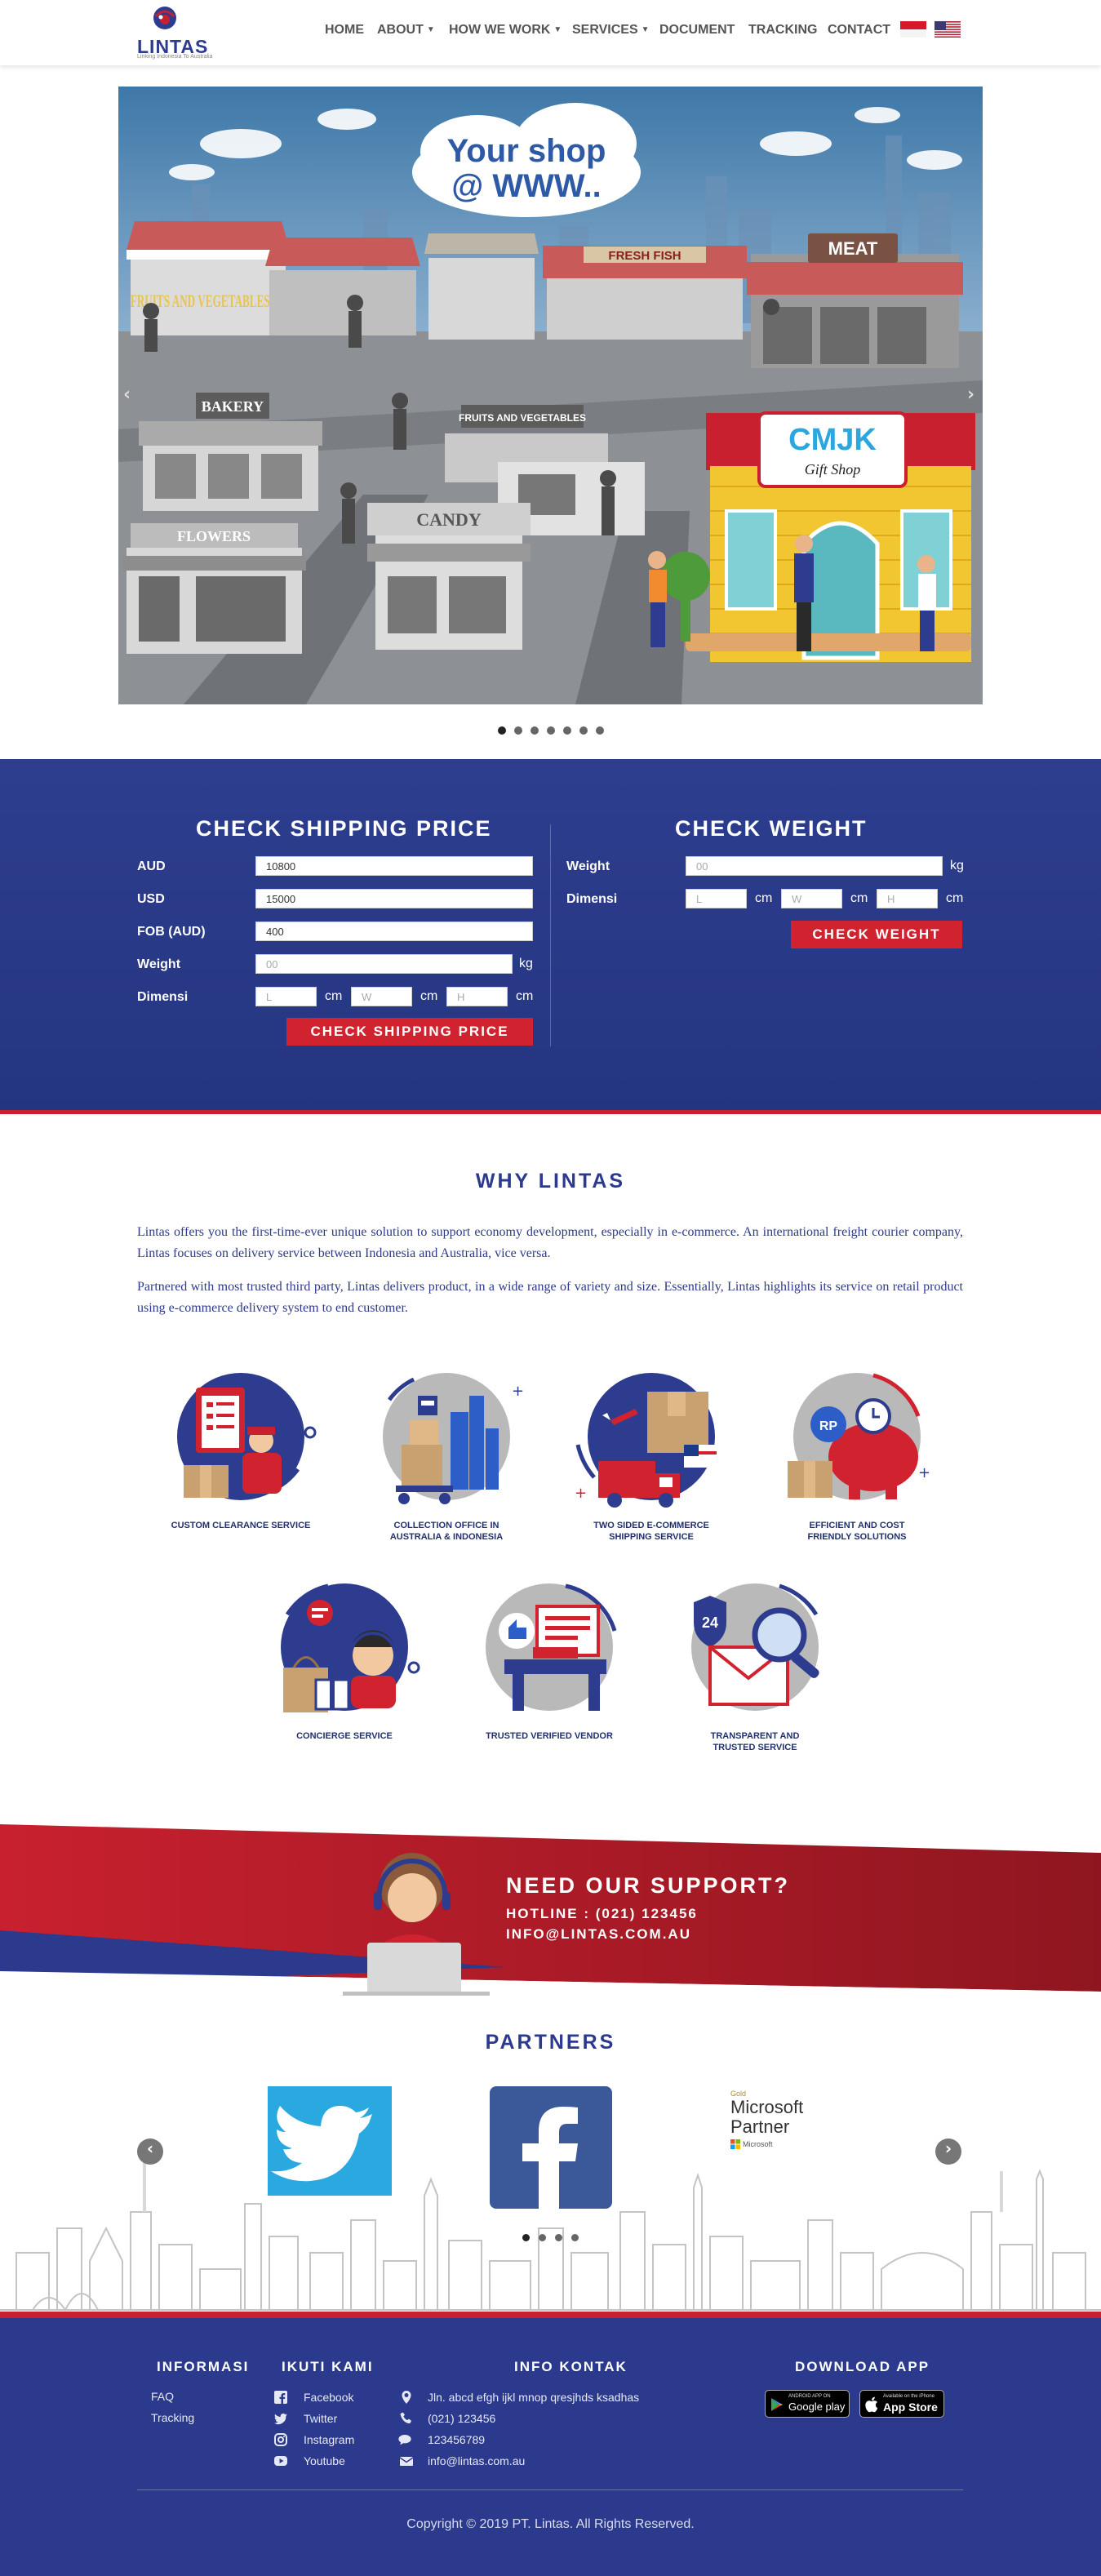 Image resolution: width=1101 pixels, height=2576 pixels. What do you see at coordinates (286, 996) in the screenshot?
I see `length-input: L` at bounding box center [286, 996].